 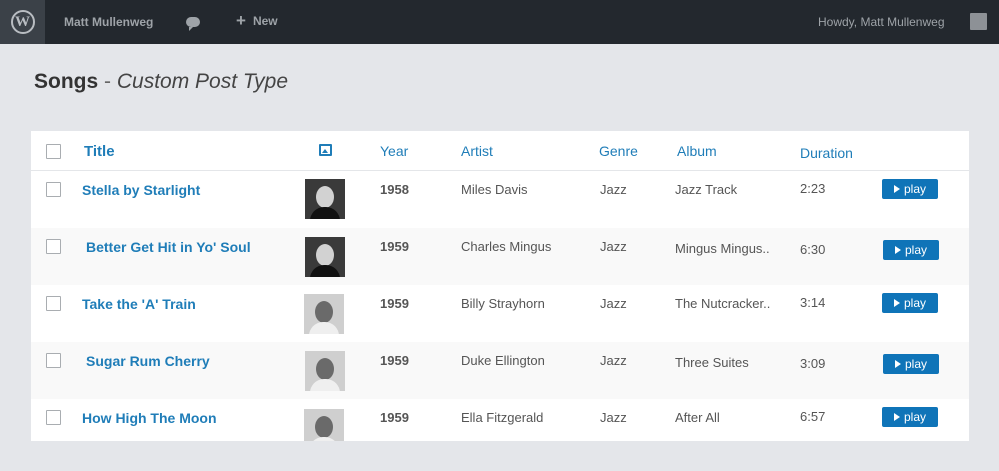 I want to click on user-avatar, so click(x=978, y=21).